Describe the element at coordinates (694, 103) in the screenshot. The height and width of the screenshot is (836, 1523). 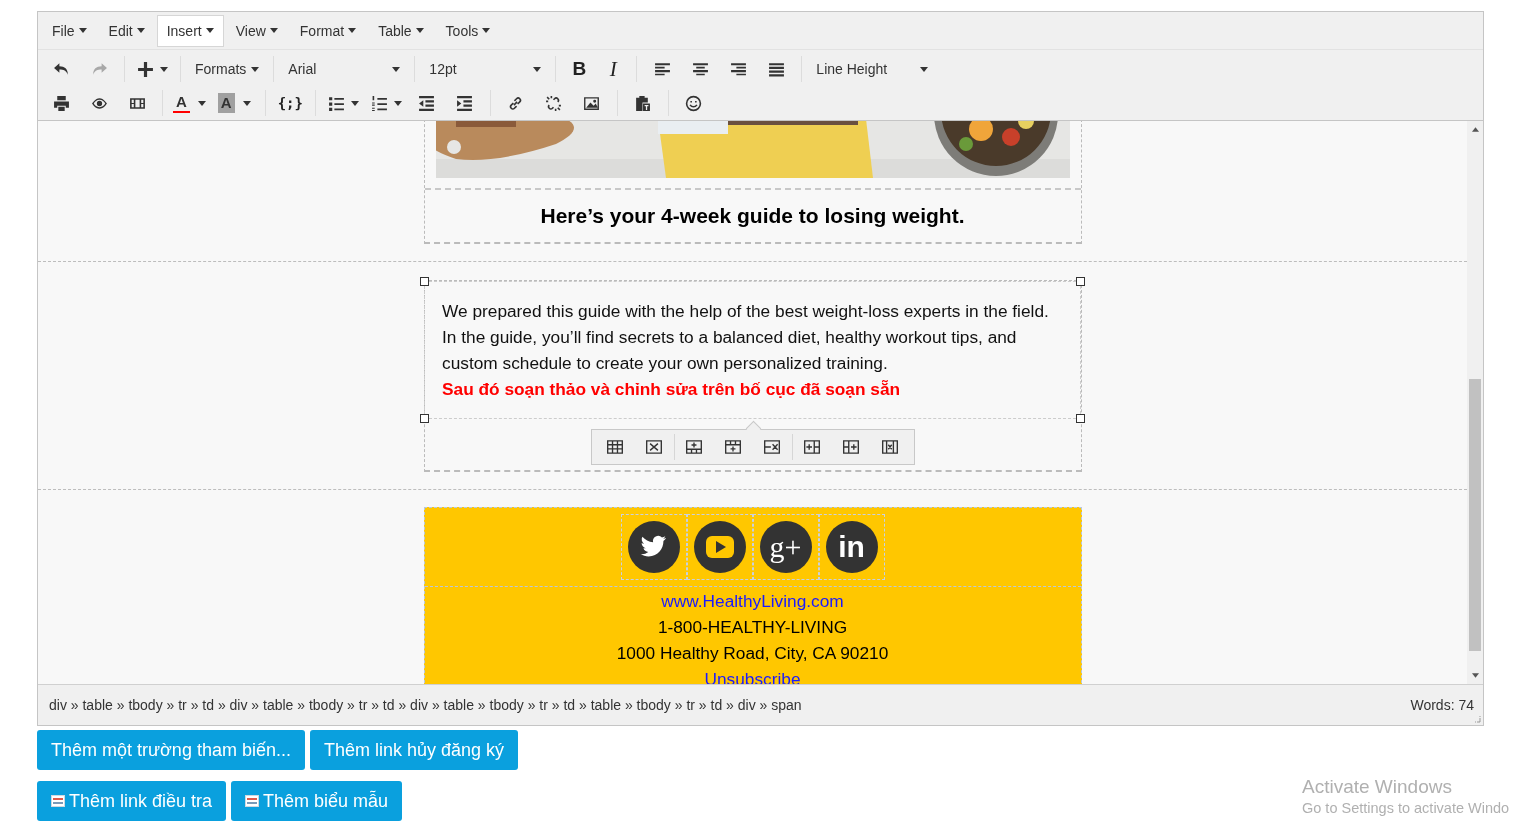
I see `smiley-icon` at that location.